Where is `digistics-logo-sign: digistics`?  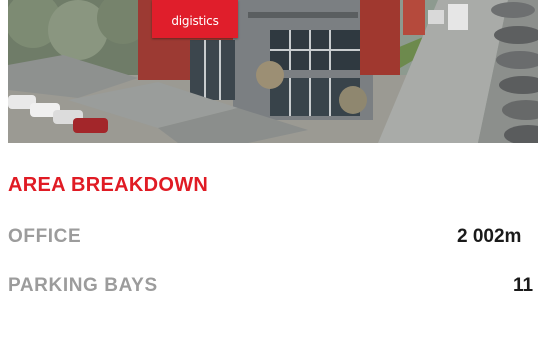 digistics-logo-sign: digistics is located at coordinates (195, 19).